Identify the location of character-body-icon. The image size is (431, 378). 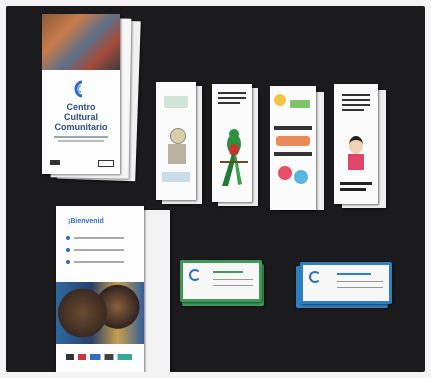
(177, 154).